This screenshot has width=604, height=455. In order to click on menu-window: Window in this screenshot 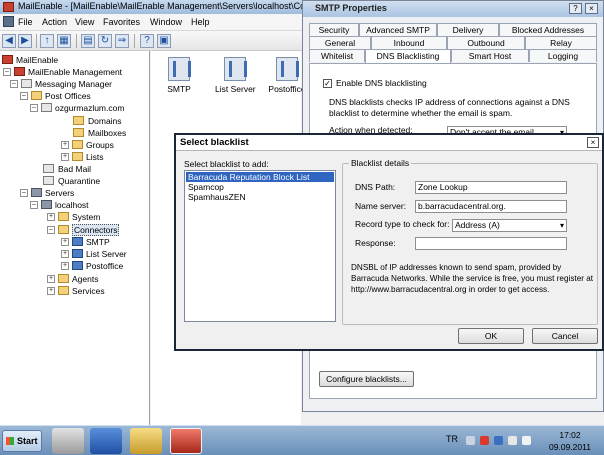, I will do `click(166, 22)`.